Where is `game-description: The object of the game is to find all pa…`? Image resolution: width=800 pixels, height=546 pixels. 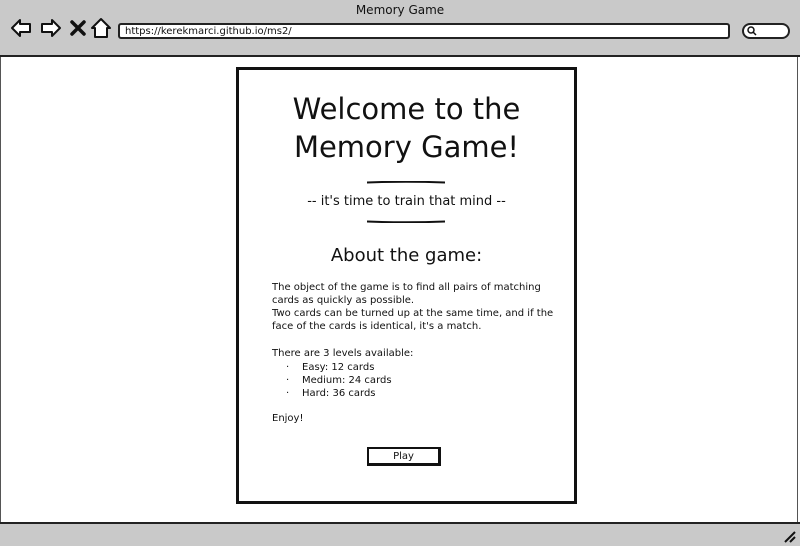
game-description: The object of the game is to find all pa… is located at coordinates (417, 307).